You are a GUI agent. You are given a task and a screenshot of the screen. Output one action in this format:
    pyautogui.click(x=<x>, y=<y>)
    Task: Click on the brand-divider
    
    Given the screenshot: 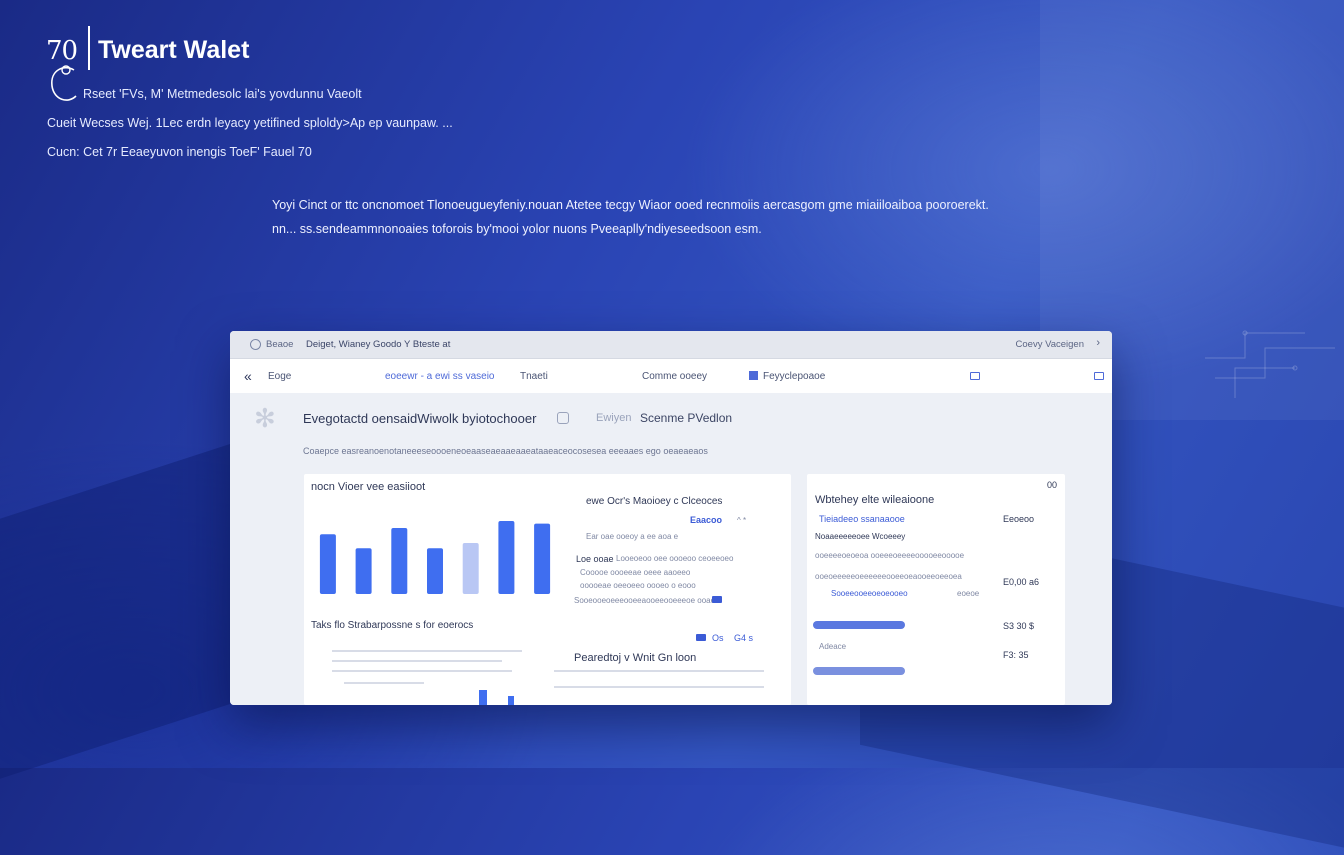 What is the action you would take?
    pyautogui.click(x=89, y=48)
    